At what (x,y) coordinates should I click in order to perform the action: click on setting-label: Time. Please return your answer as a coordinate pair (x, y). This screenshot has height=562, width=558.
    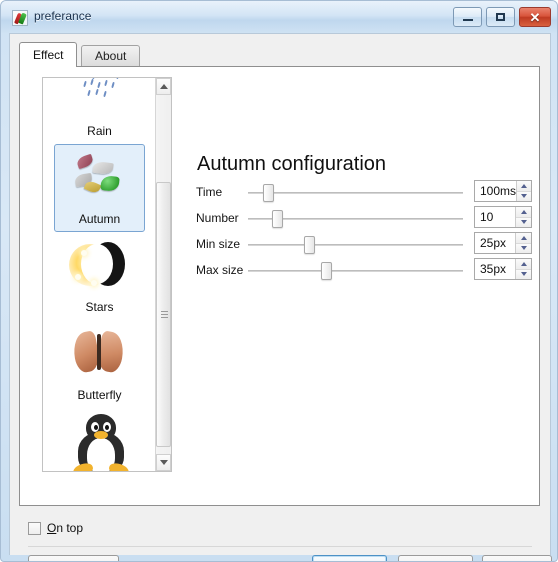
    Looking at the image, I should click on (209, 192).